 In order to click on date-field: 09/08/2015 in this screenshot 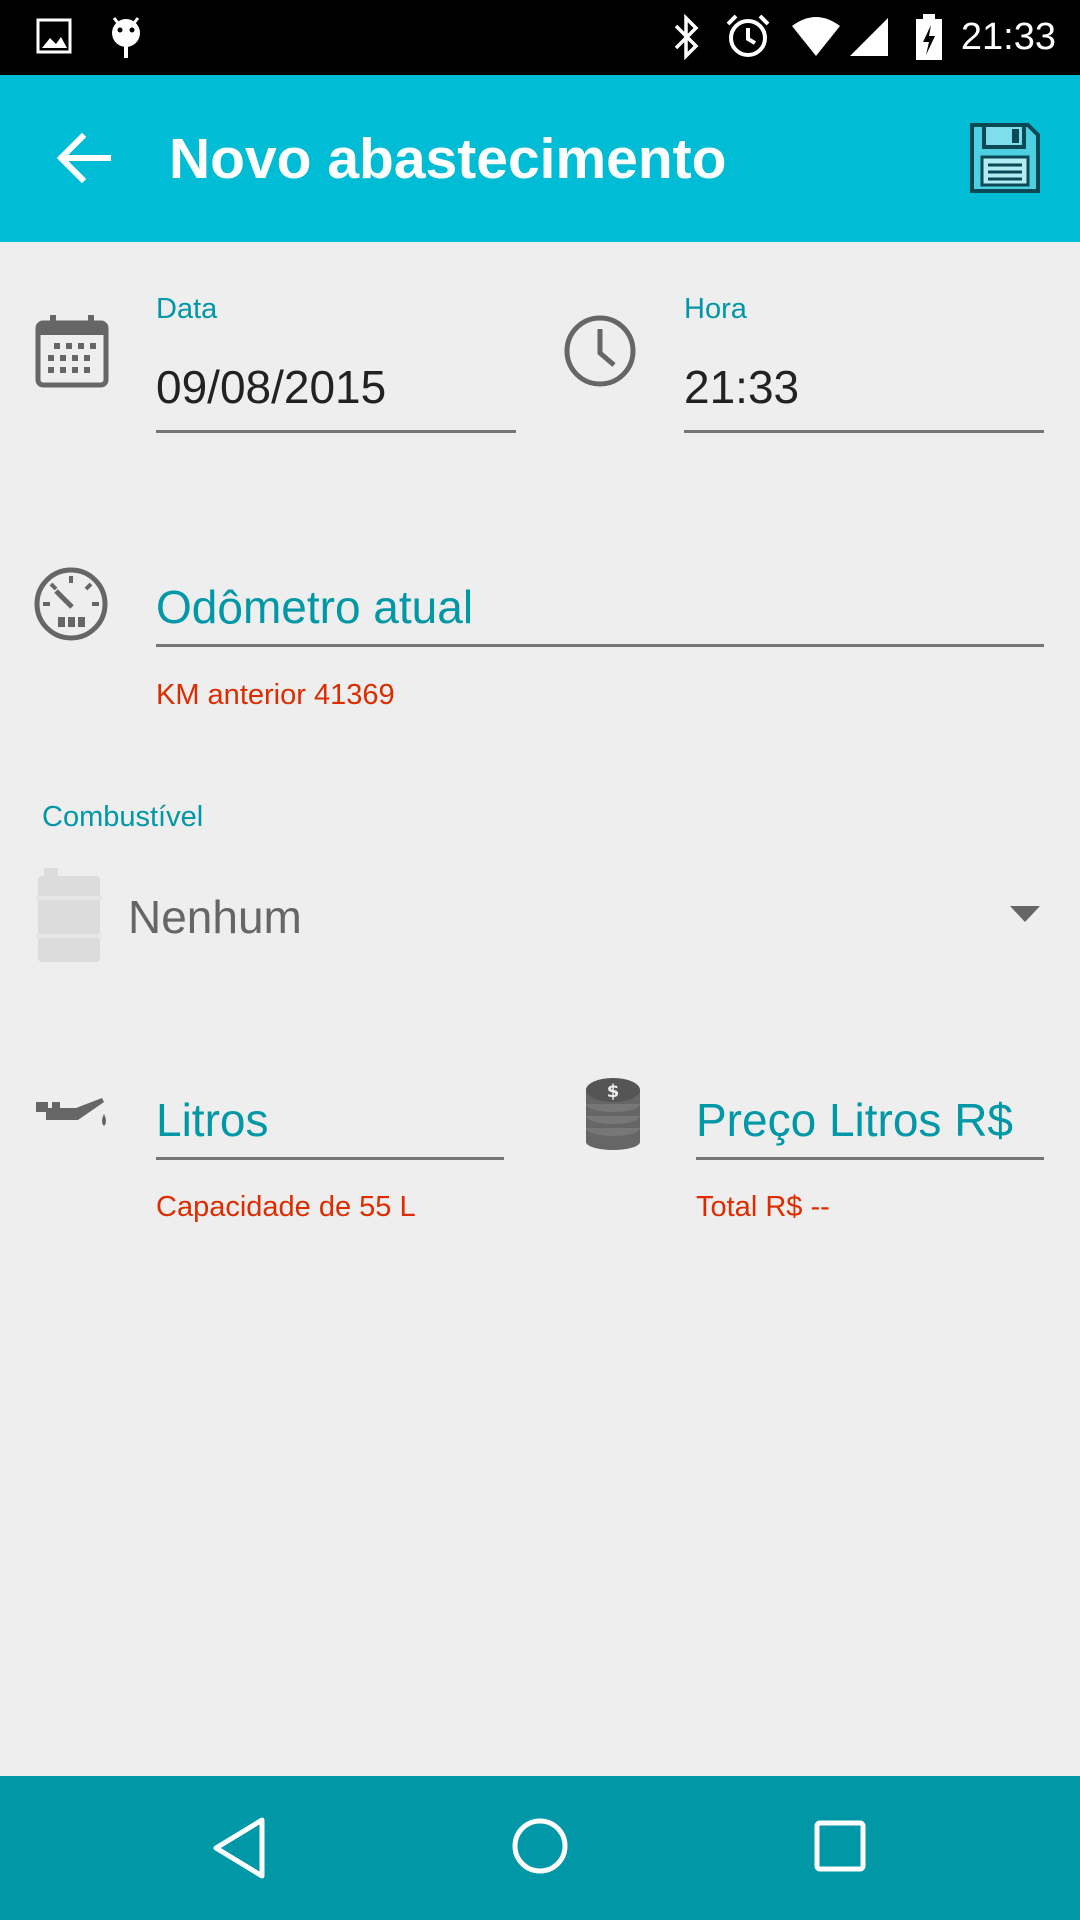, I will do `click(336, 397)`.